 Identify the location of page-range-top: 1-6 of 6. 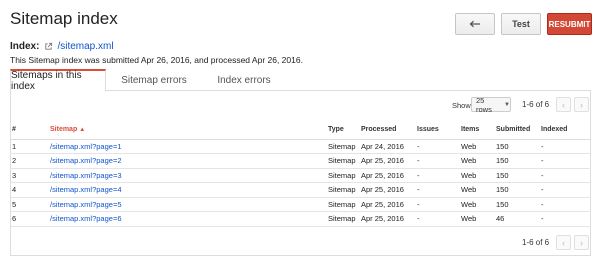
(536, 104).